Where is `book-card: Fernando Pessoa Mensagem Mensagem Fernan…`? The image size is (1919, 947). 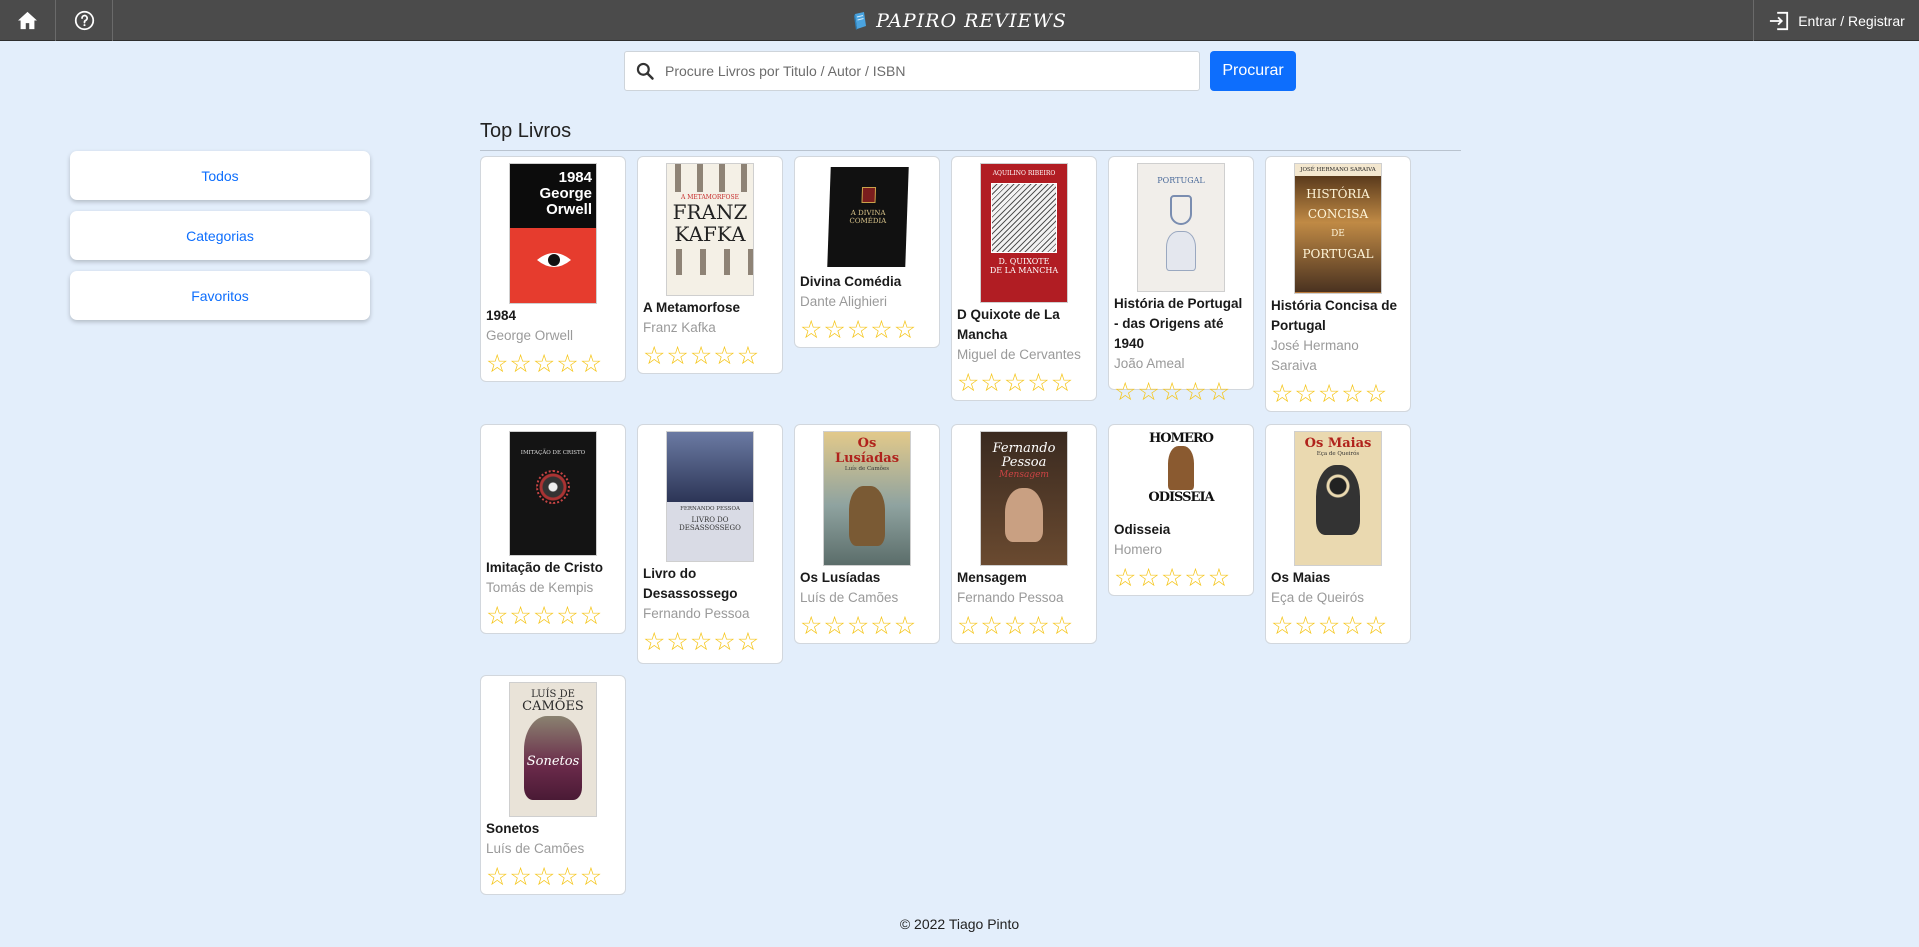 book-card: Fernando Pessoa Mensagem Mensagem Fernan… is located at coordinates (1024, 534).